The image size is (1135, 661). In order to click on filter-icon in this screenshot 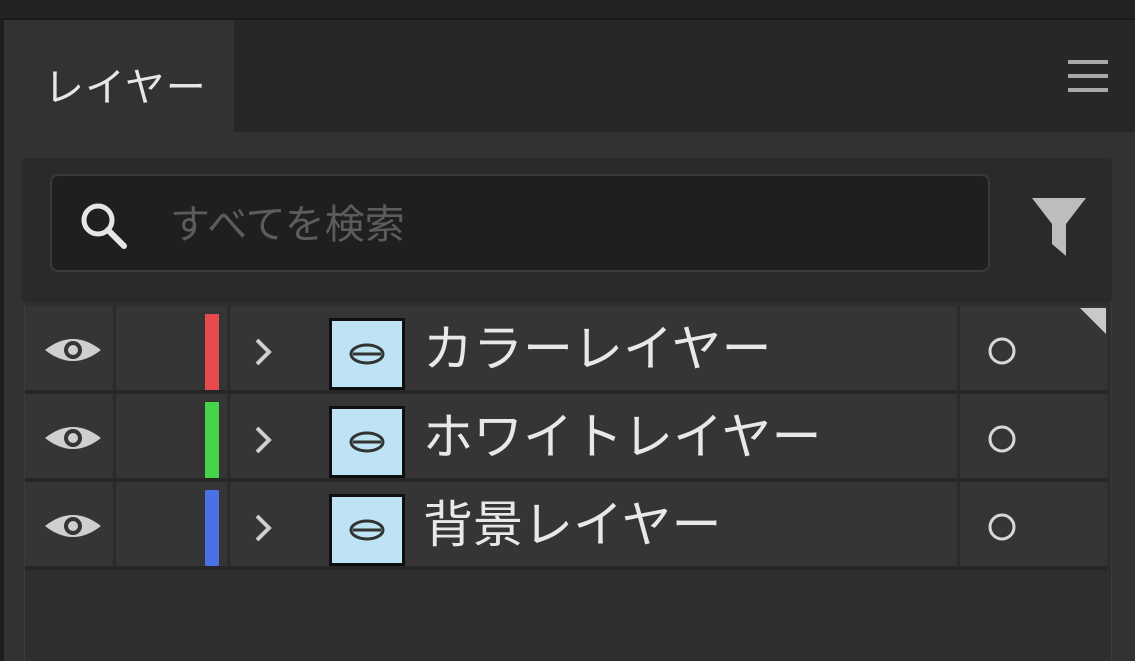, I will do `click(1059, 227)`.